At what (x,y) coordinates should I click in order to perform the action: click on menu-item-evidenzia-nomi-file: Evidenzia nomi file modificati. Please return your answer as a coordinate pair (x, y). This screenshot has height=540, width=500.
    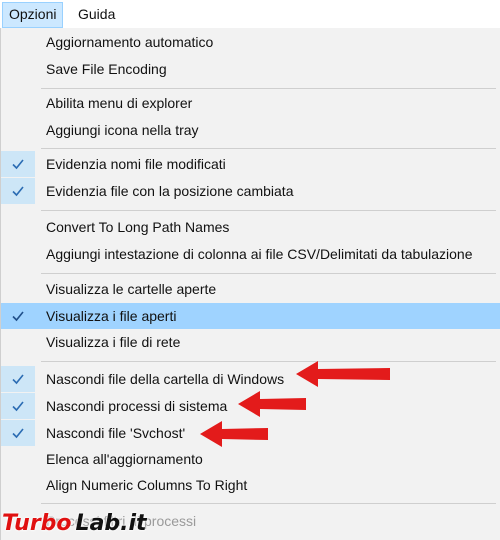
    Looking at the image, I should click on (250, 164).